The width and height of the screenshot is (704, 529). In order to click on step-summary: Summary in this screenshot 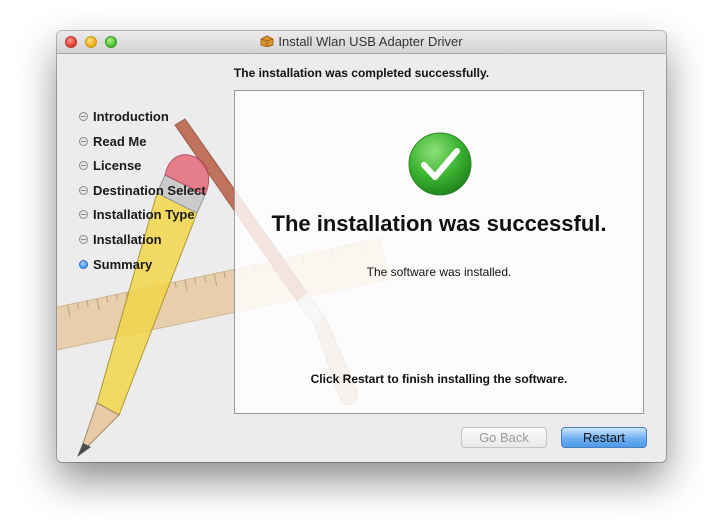, I will do `click(142, 269)`.